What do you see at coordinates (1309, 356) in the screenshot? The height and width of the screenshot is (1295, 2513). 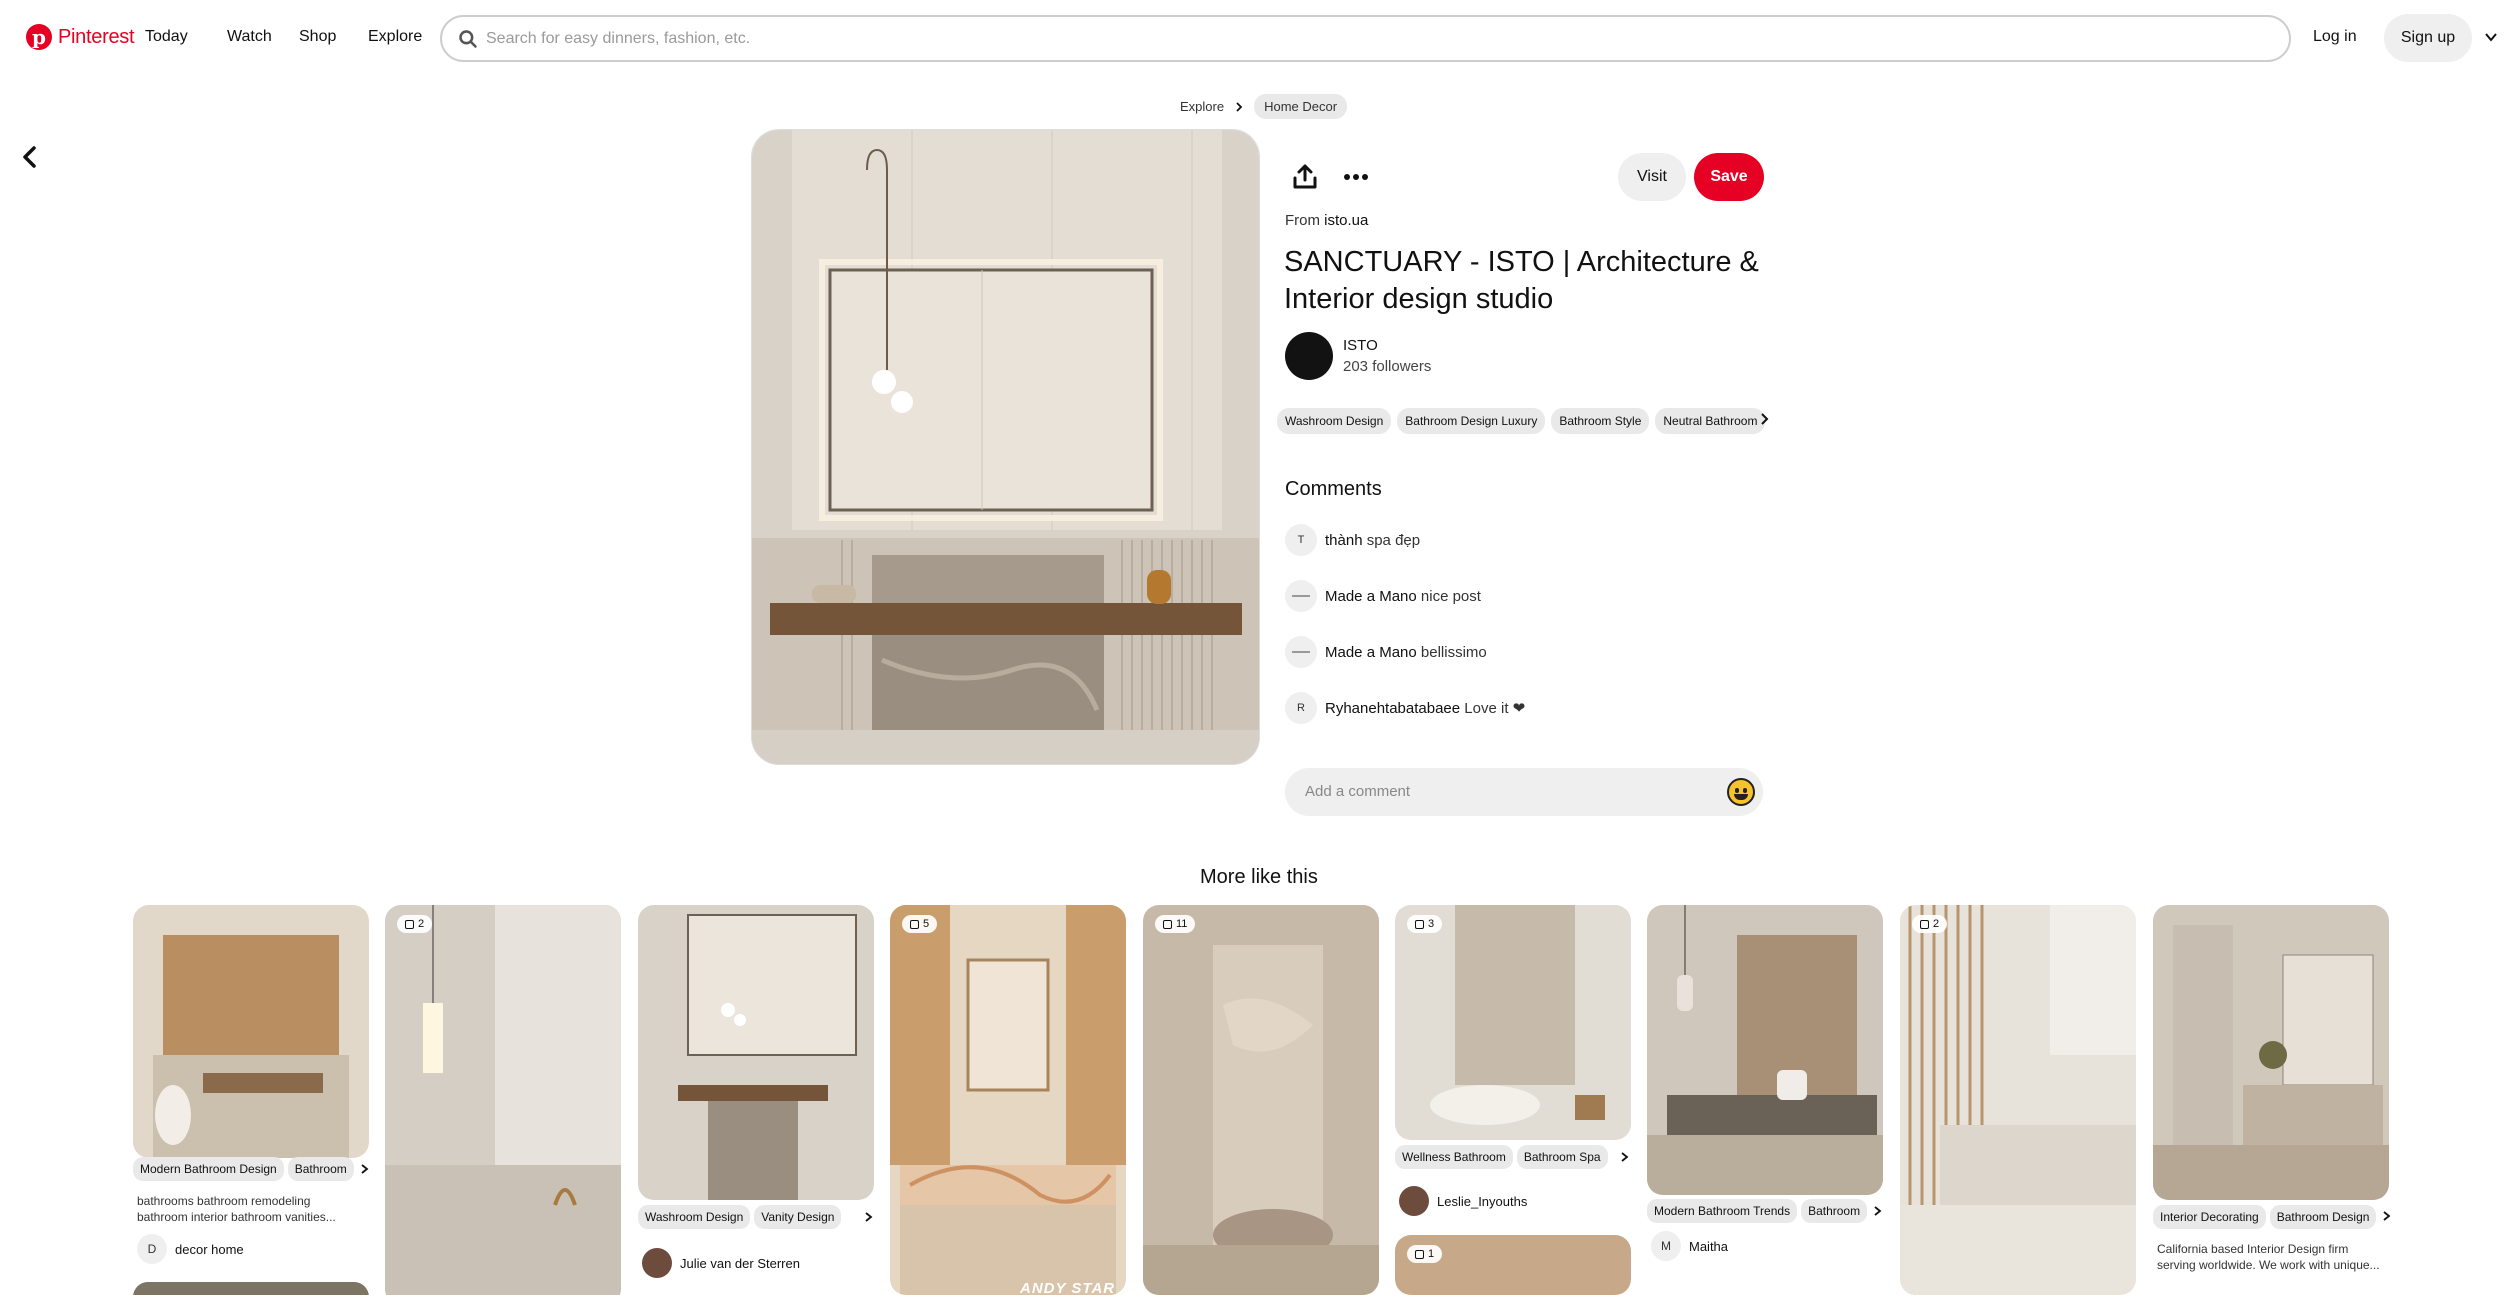 I see `author-avatar` at bounding box center [1309, 356].